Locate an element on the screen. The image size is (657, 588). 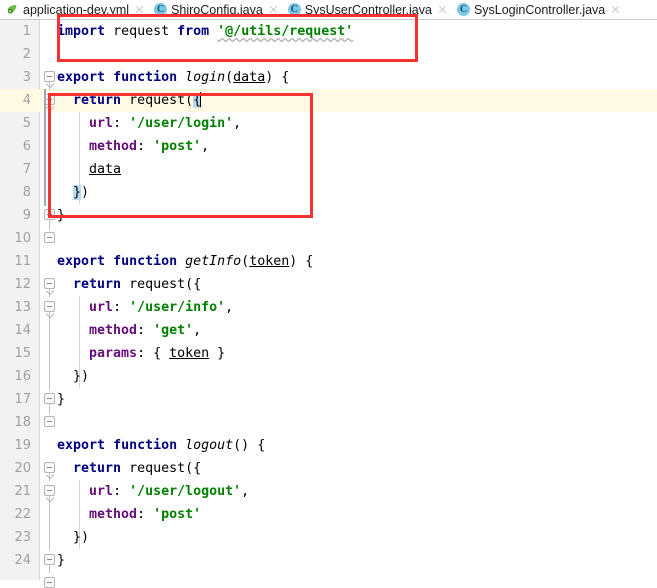
code-line-20: return request({ is located at coordinates (129, 468).